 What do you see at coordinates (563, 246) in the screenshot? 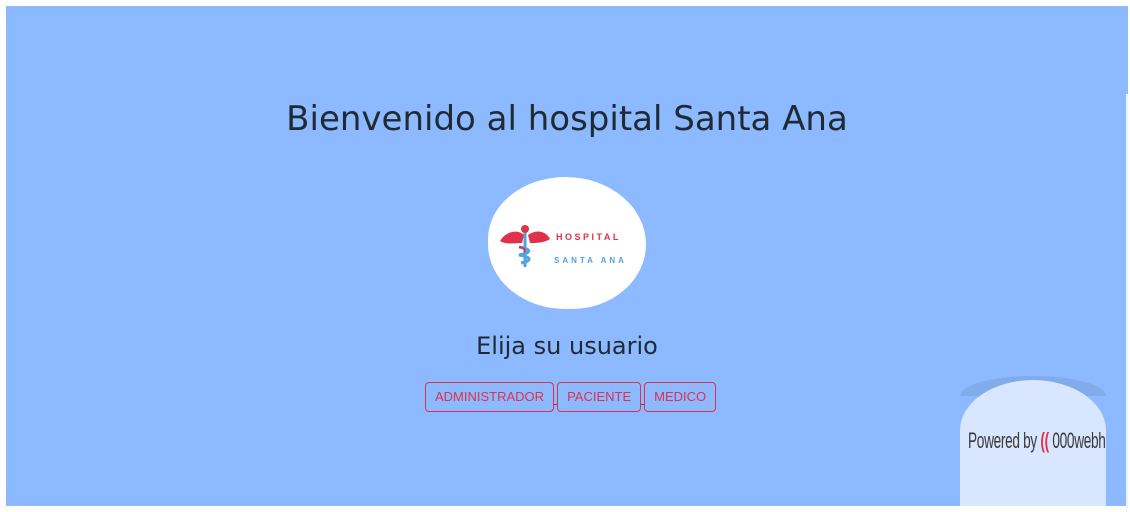
I see `caduceus-icon: HOSPITAL SANTA ANA` at bounding box center [563, 246].